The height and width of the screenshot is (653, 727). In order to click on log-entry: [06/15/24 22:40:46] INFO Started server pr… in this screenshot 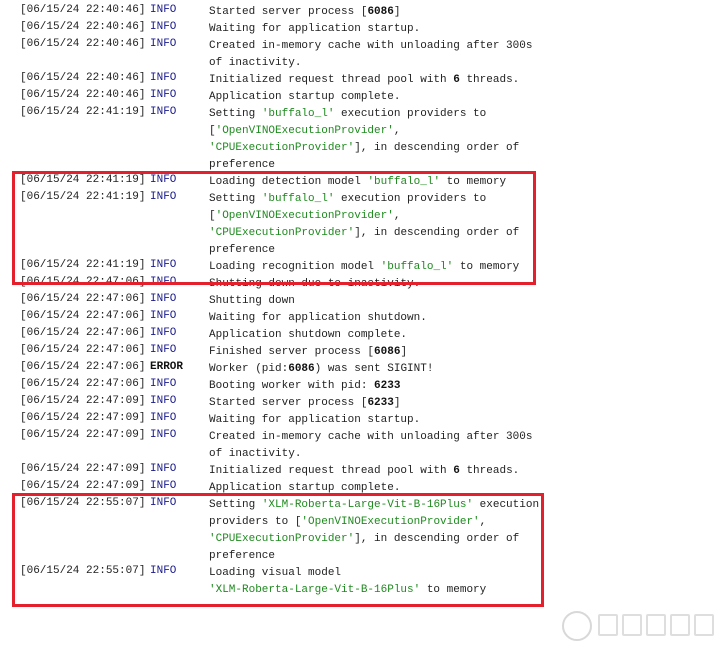, I will do `click(363, 12)`.